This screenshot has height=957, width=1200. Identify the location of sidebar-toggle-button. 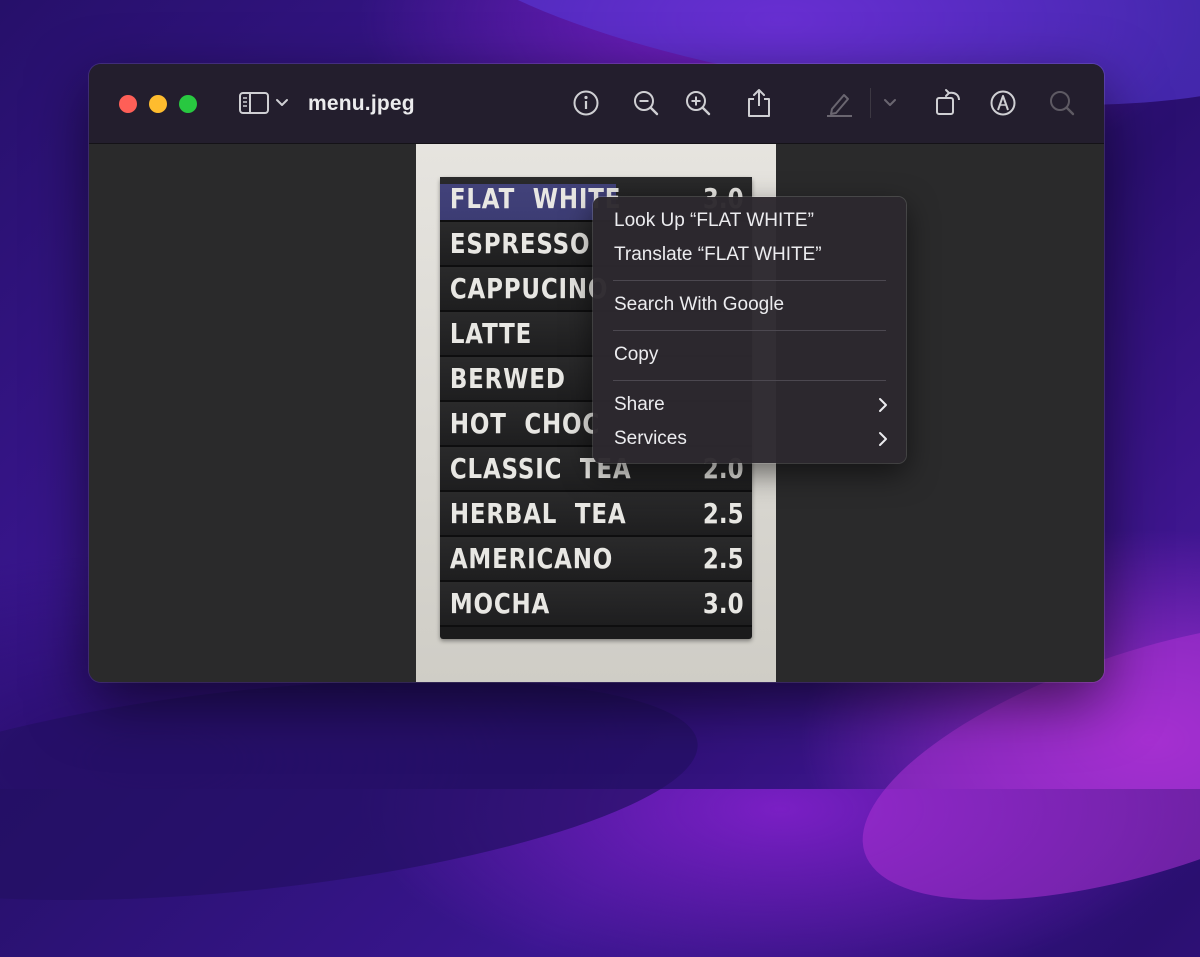
(254, 103).